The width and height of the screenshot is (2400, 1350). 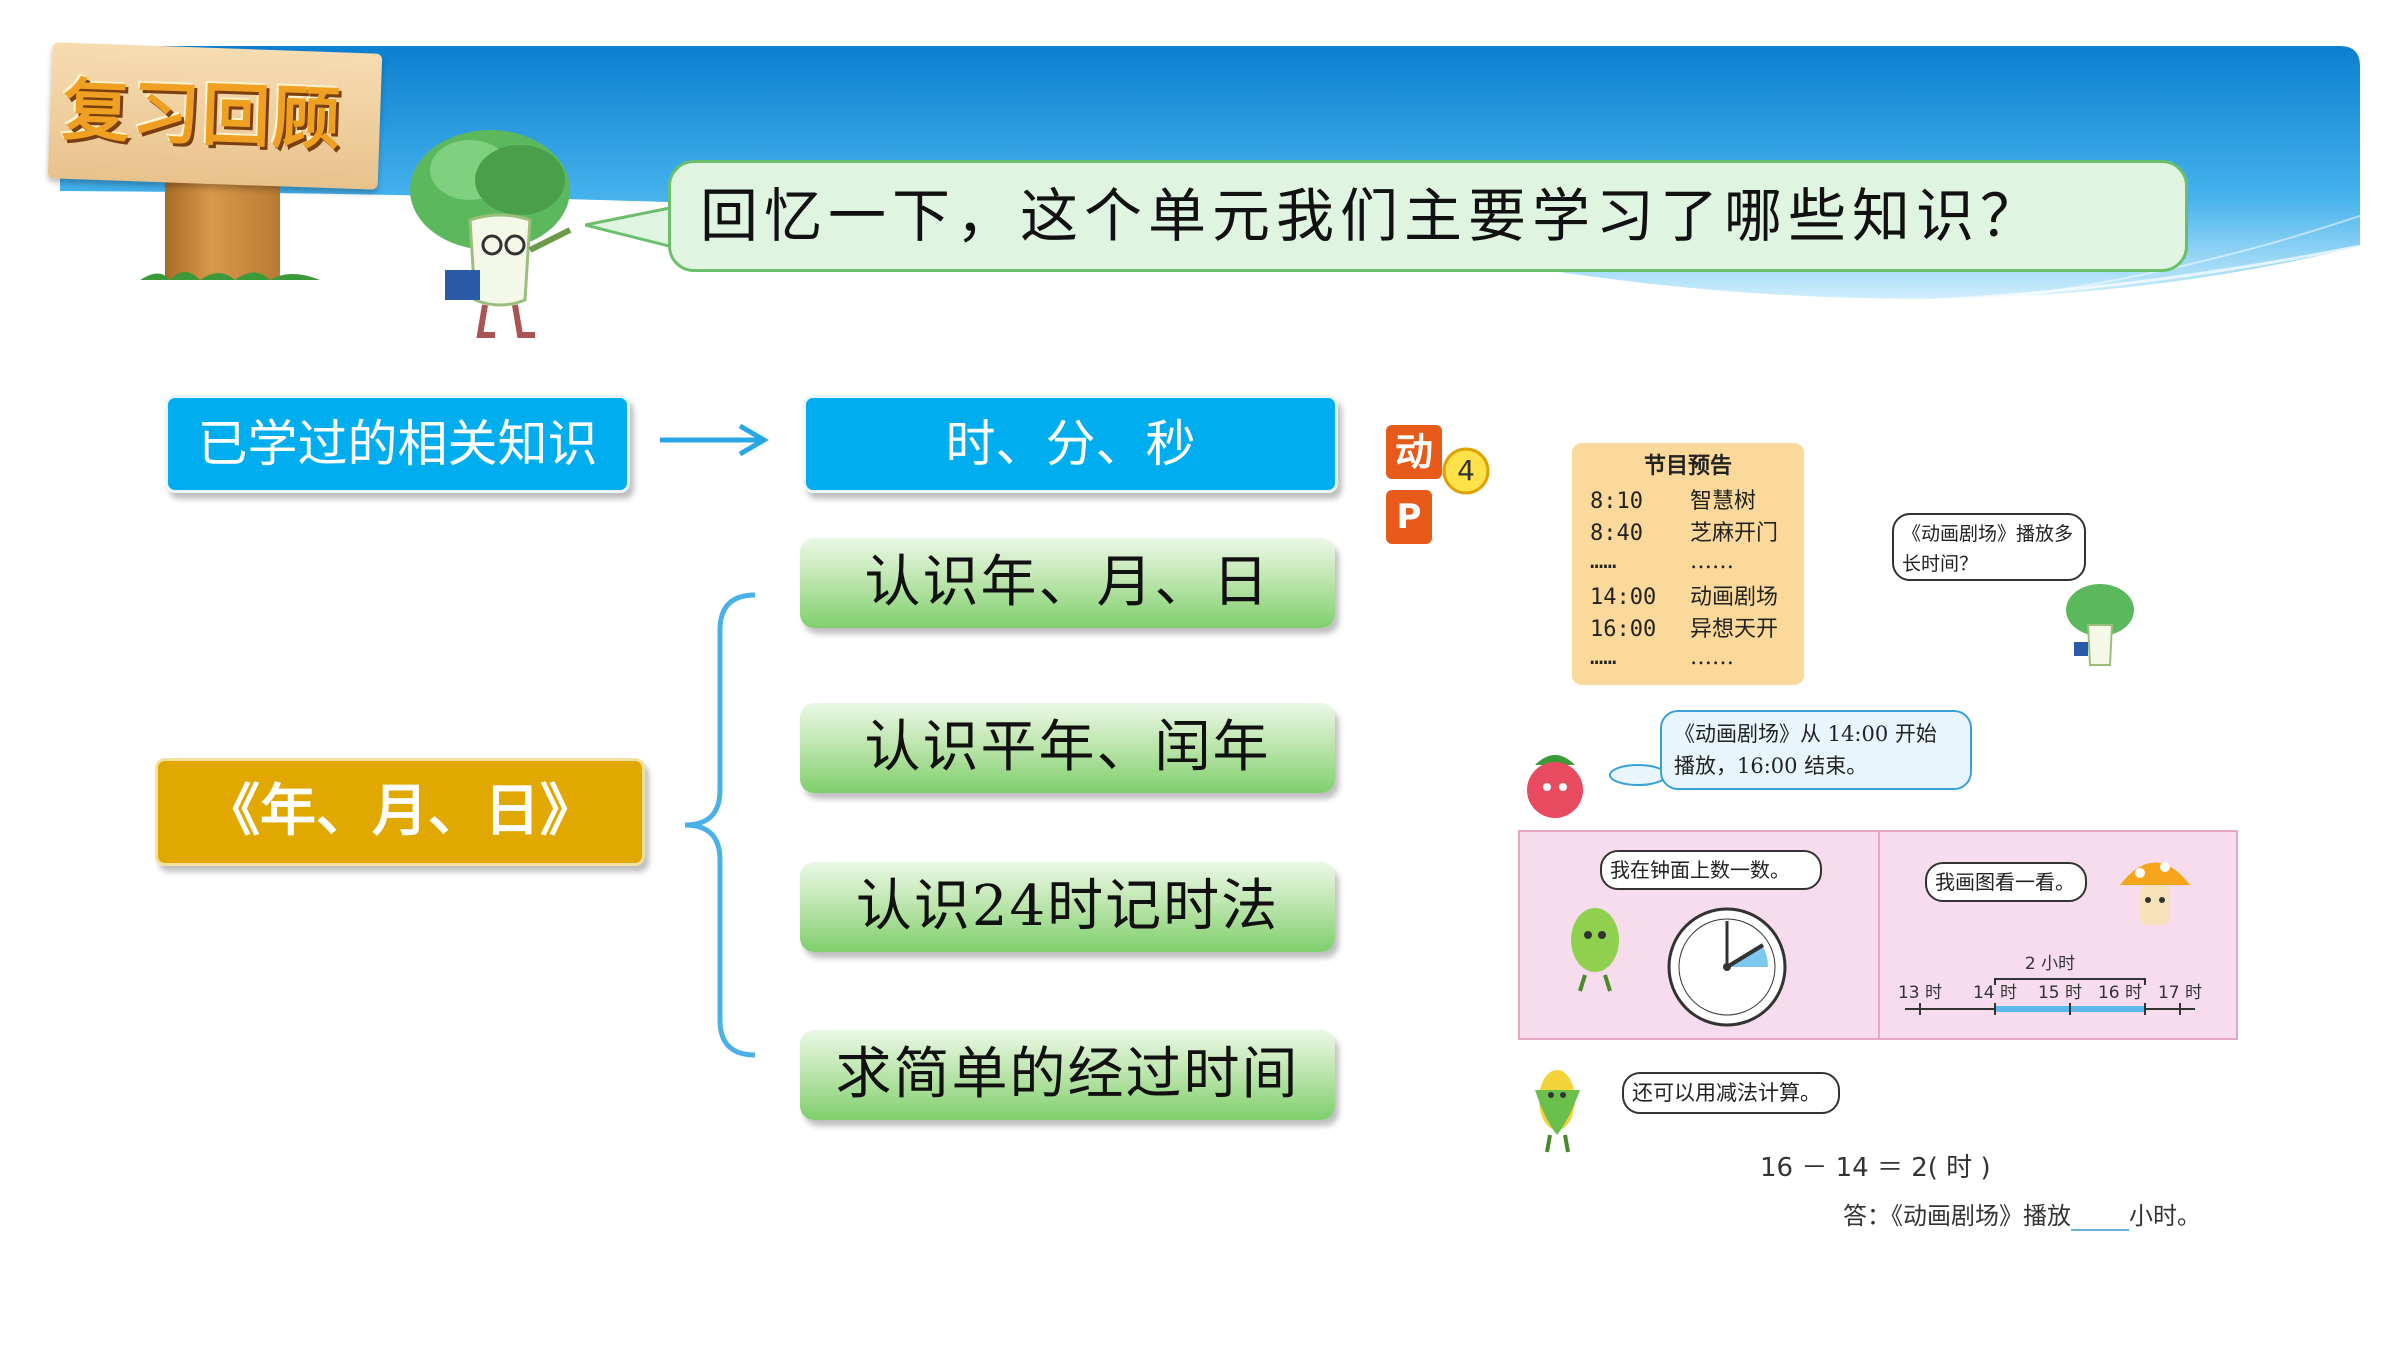 I want to click on clock-face-icon, so click(x=1727, y=967).